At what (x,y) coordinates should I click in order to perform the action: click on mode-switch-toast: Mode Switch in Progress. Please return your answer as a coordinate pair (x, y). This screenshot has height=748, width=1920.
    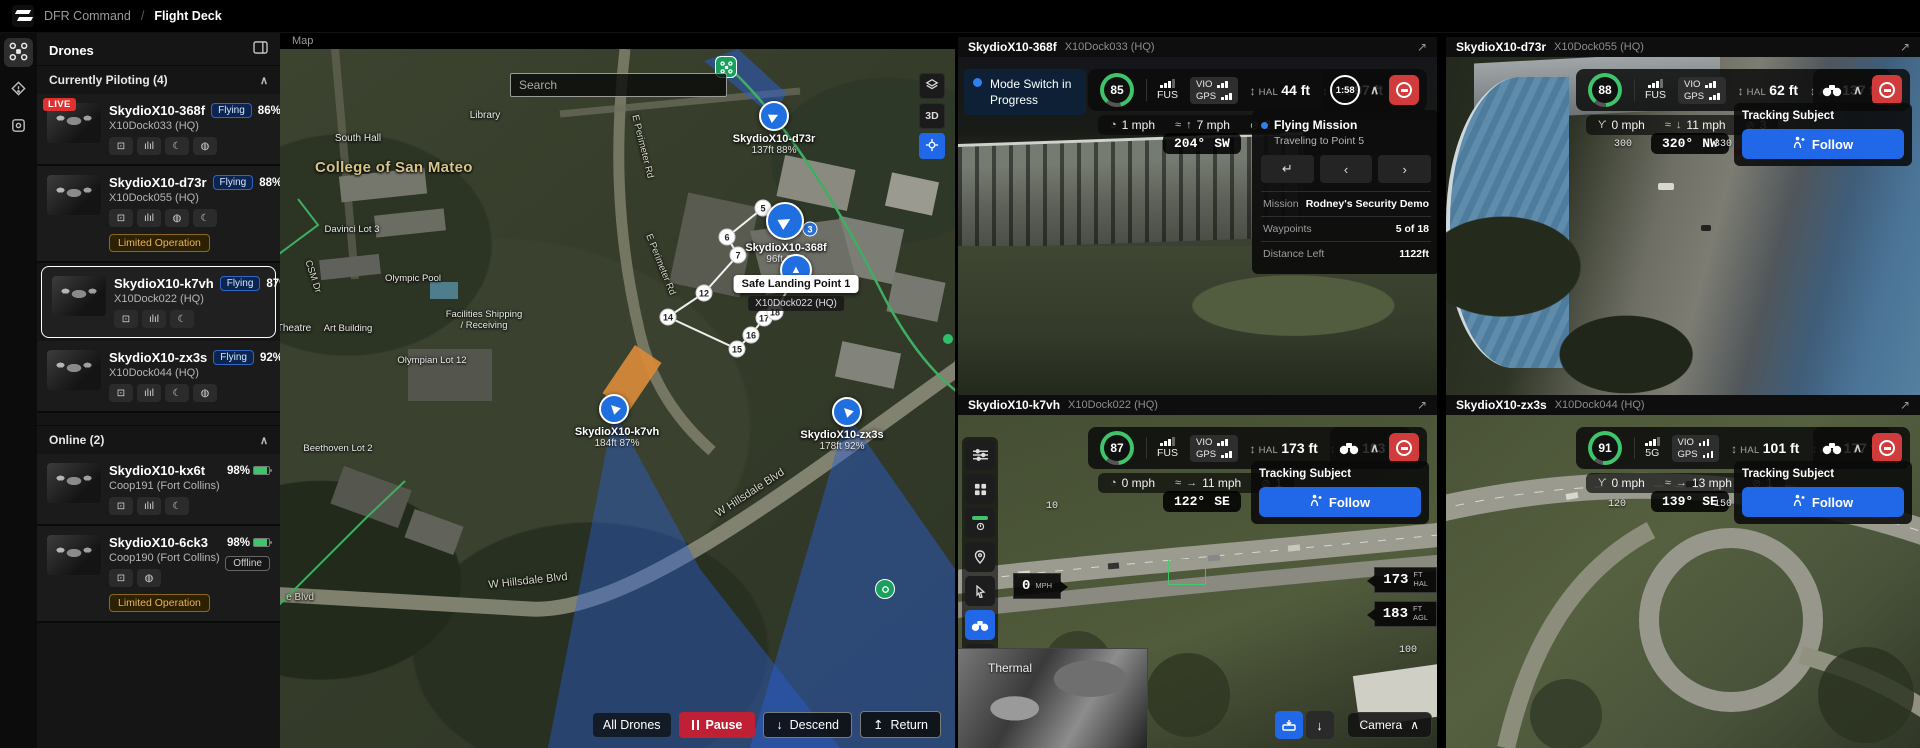
    Looking at the image, I should click on (1025, 92).